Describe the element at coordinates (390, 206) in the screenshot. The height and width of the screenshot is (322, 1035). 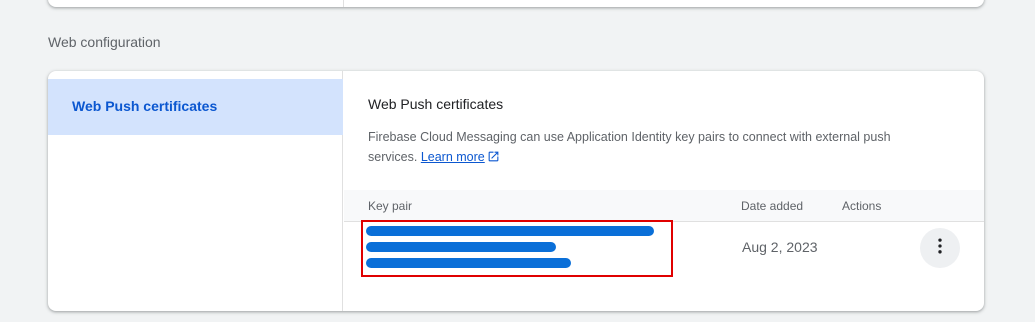
I see `column-header-key-pair: Key pair` at that location.